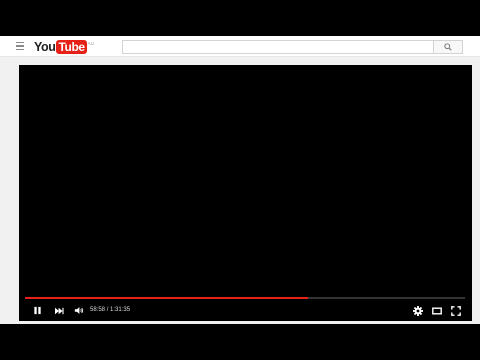 This screenshot has height=360, width=480. I want to click on search-icon, so click(448, 47).